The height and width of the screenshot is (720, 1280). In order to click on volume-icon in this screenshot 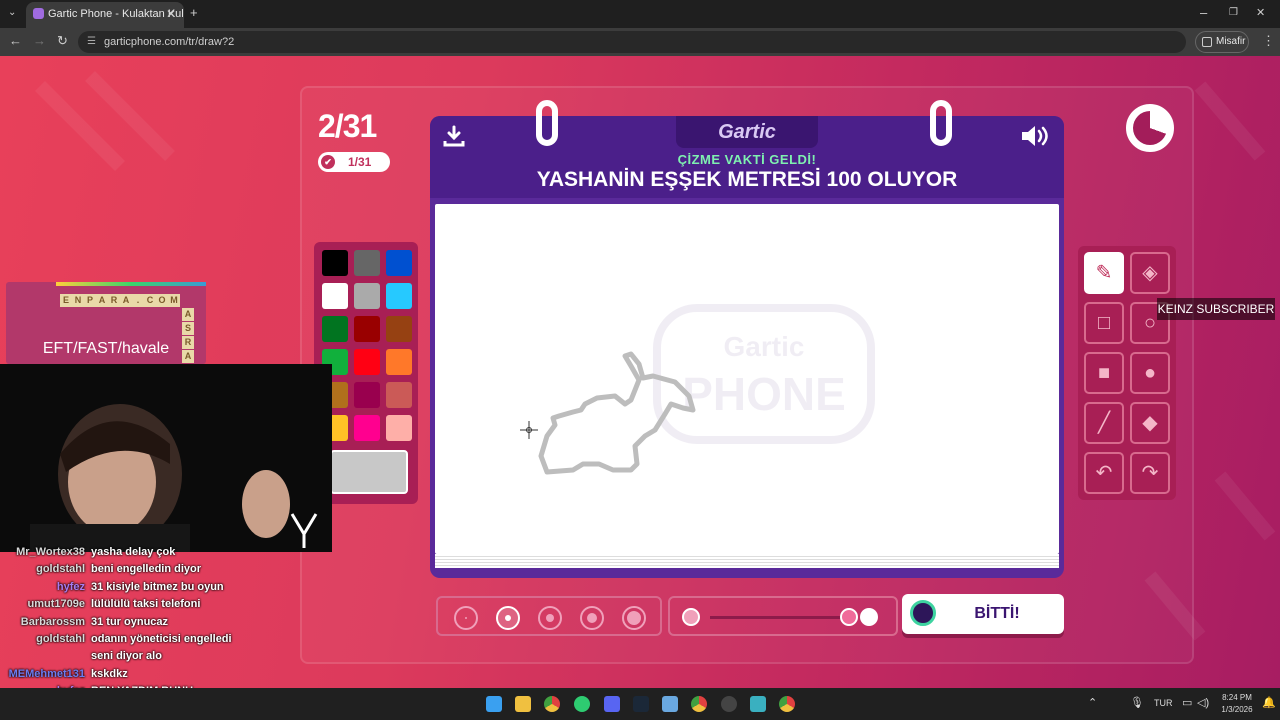, I will do `click(1036, 136)`.